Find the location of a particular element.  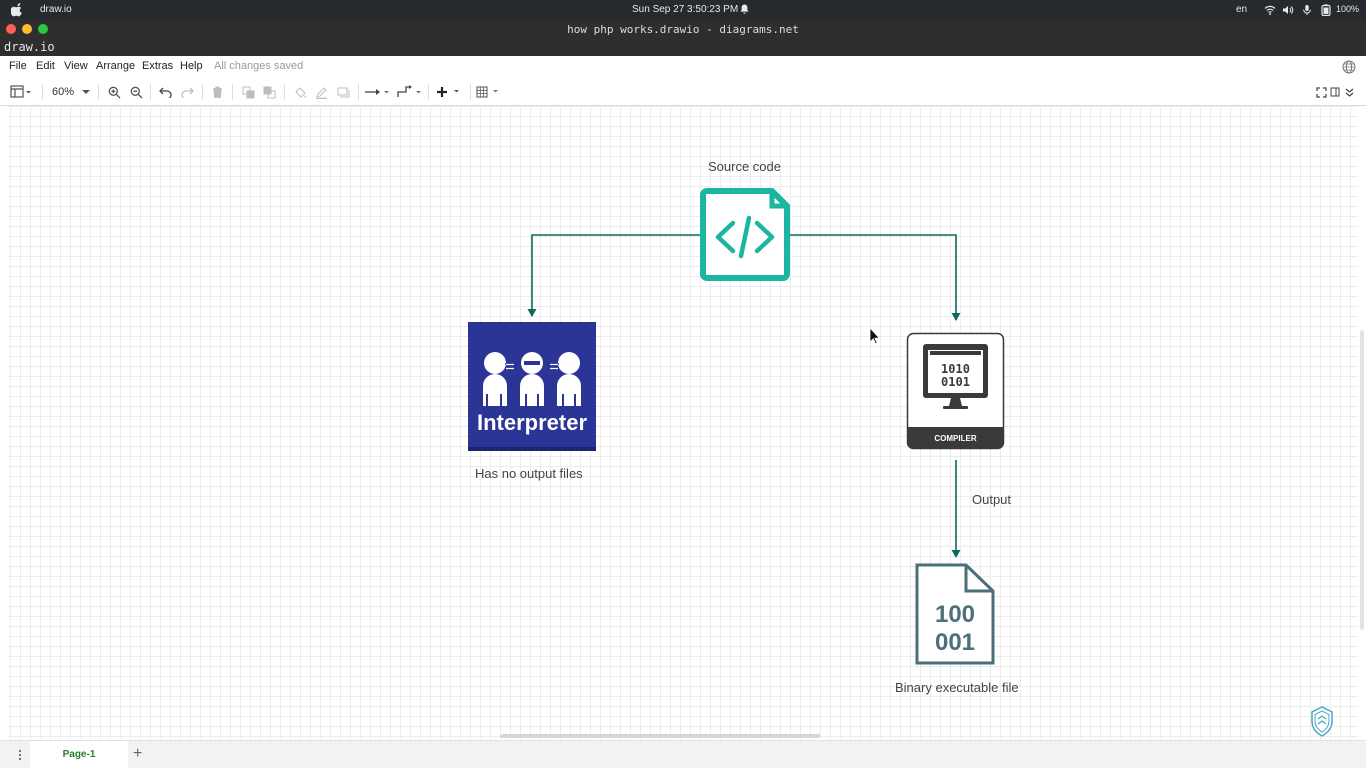

redo-icon is located at coordinates (187, 92).